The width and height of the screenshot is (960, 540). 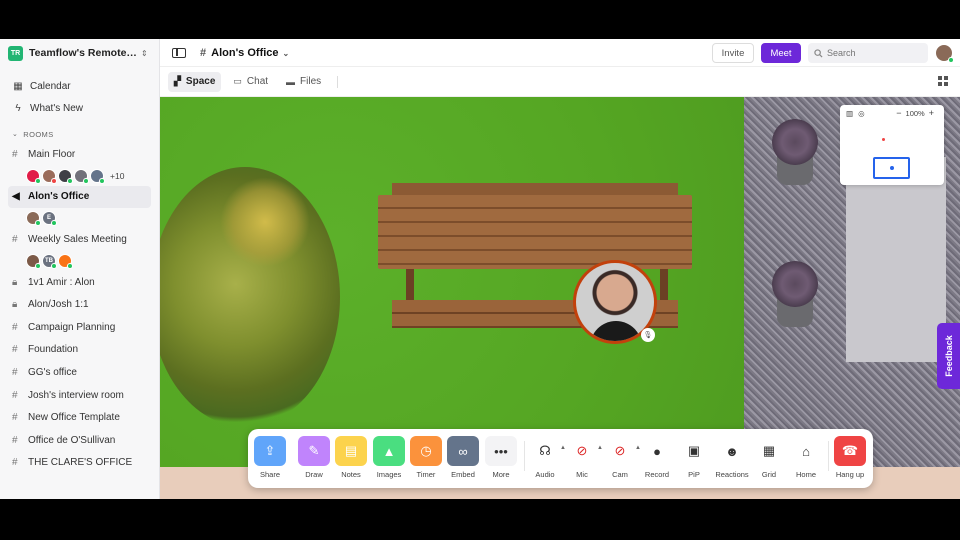 I want to click on zoom-out-button: −, so click(x=898, y=113).